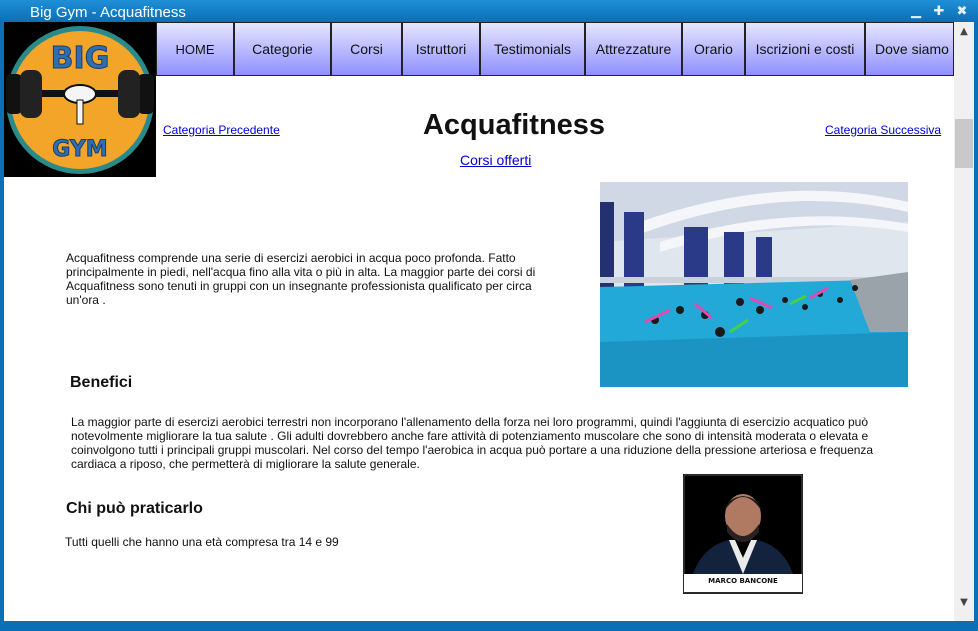  I want to click on svg-text: BIG, so click(80, 58).